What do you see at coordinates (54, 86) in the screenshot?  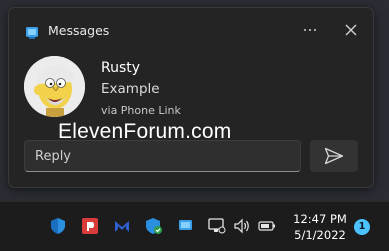 I see `avatar` at bounding box center [54, 86].